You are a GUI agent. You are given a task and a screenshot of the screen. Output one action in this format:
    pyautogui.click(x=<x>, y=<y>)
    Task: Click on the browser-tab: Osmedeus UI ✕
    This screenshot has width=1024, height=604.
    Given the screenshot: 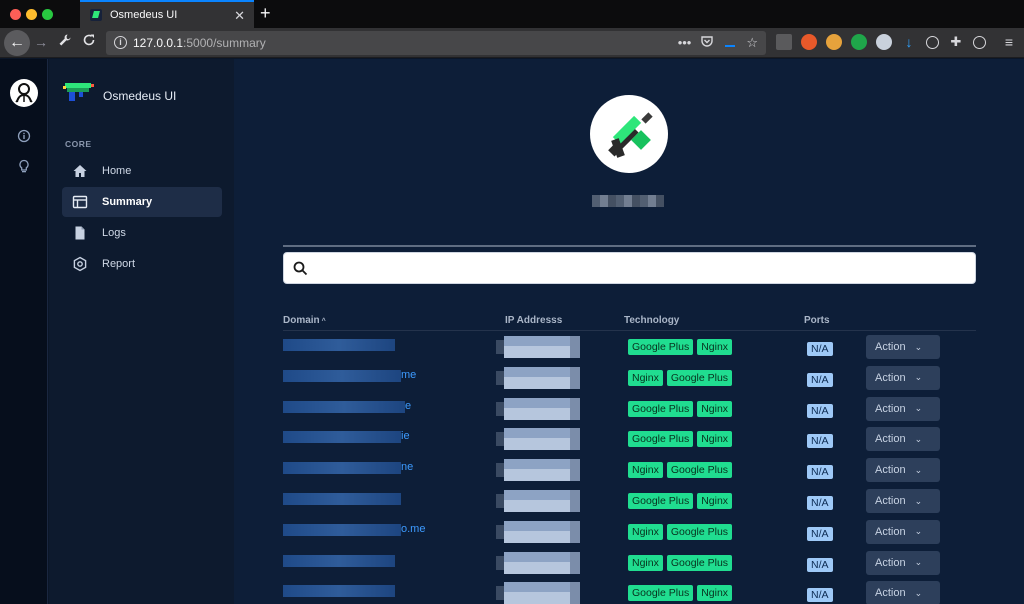 What is the action you would take?
    pyautogui.click(x=167, y=14)
    